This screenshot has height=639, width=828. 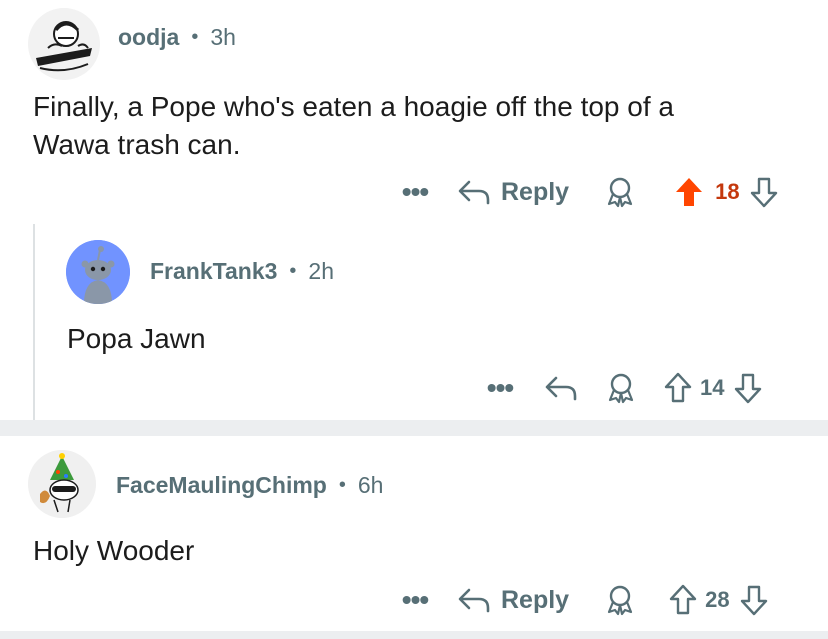 I want to click on timestamp: 6h, so click(x=370, y=485).